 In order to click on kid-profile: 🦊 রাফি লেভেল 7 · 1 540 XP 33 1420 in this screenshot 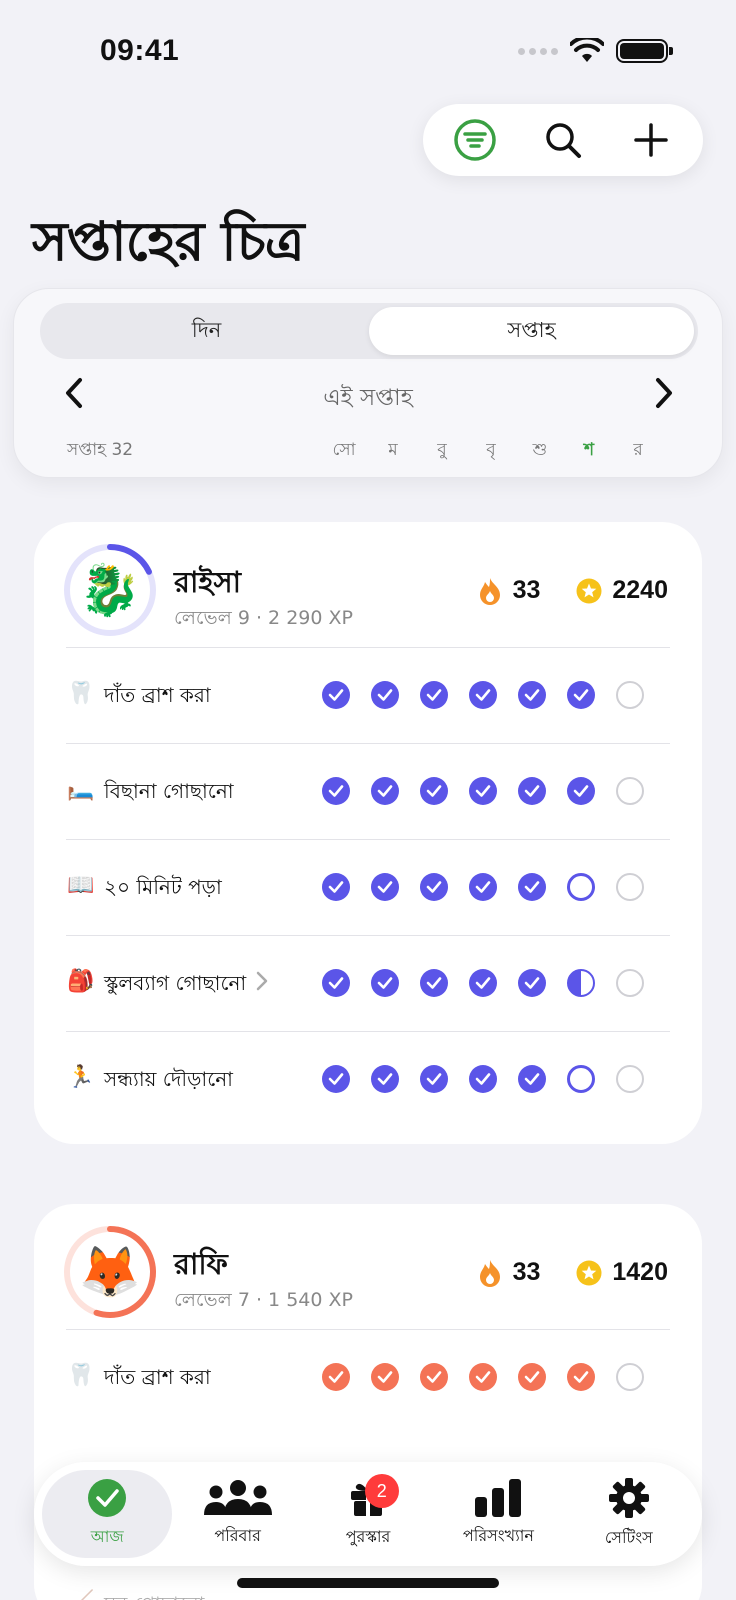, I will do `click(368, 1272)`.